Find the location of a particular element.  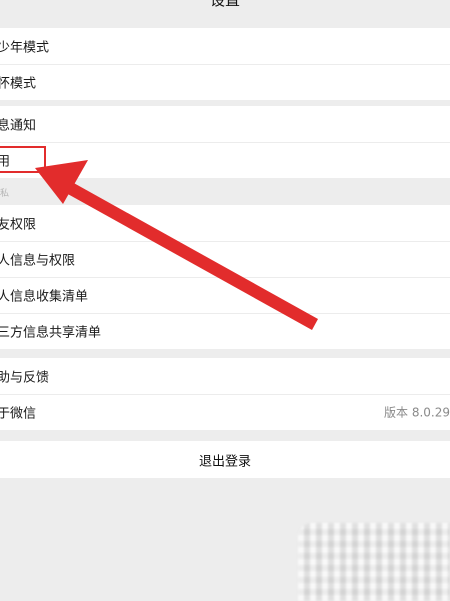

settings-item-about-wechat: 于微信 版本 8.0.29 is located at coordinates (225, 412).